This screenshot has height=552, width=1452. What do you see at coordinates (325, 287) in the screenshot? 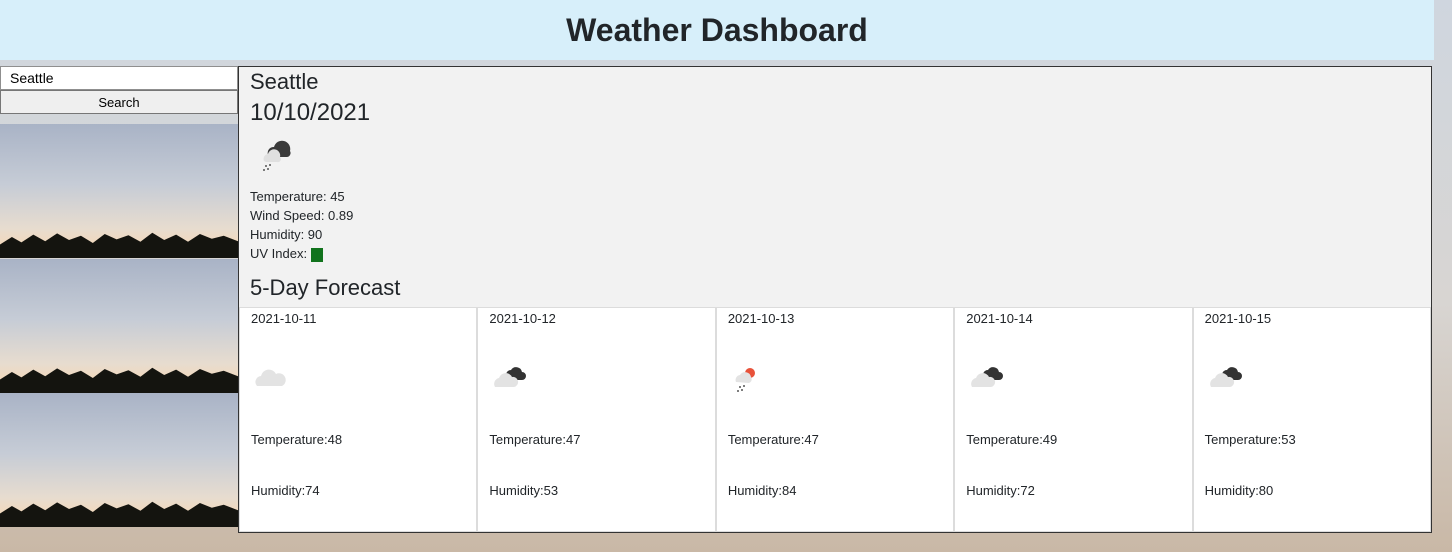
I see `forecast-title: 5-Day Forecast` at bounding box center [325, 287].